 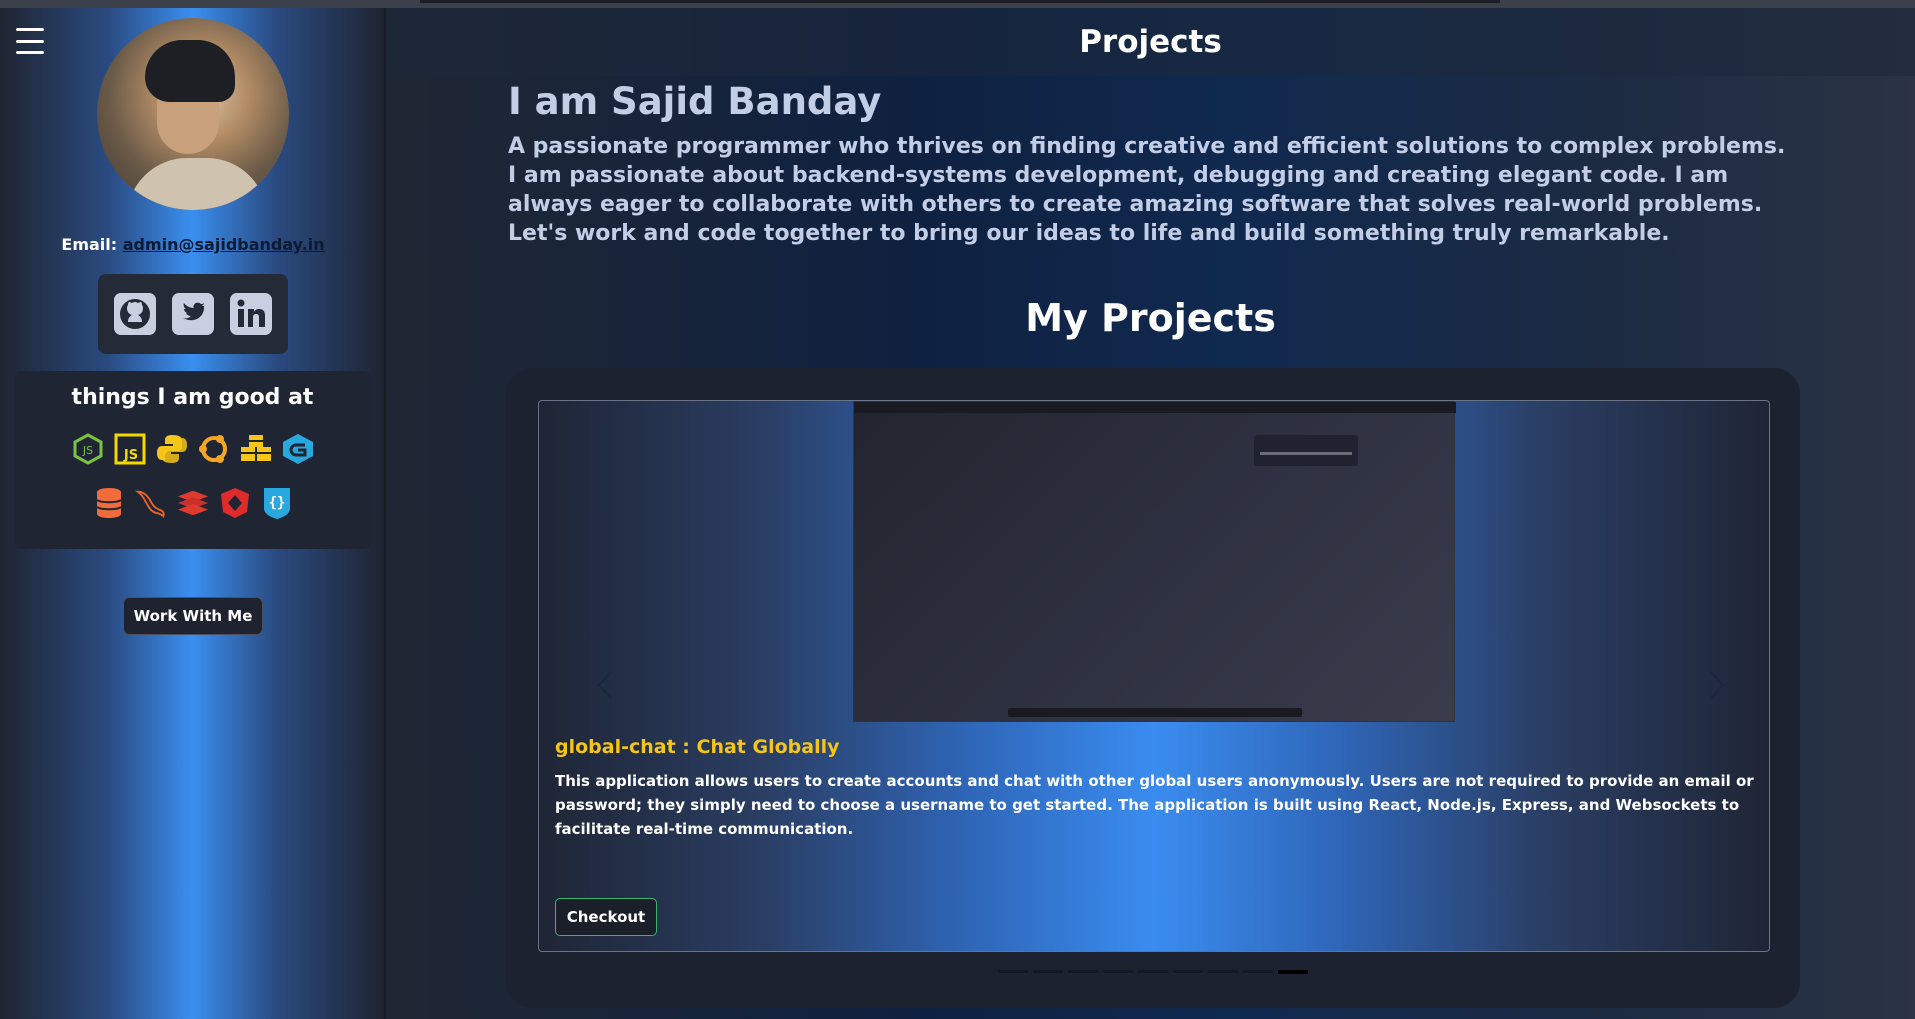 What do you see at coordinates (1306, 450) in the screenshot?
I see `screenshot-chat-bubble` at bounding box center [1306, 450].